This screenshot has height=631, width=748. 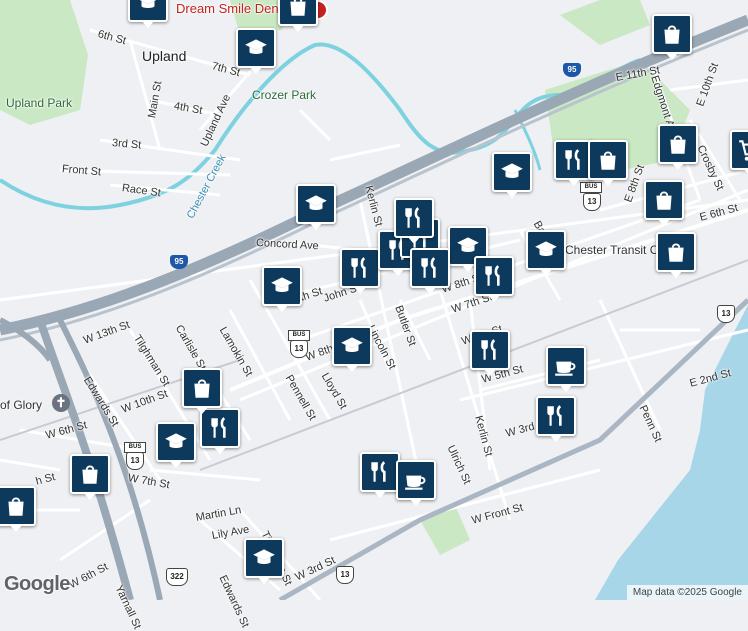 I want to click on place-label-of-glory: of Glory, so click(x=21, y=405).